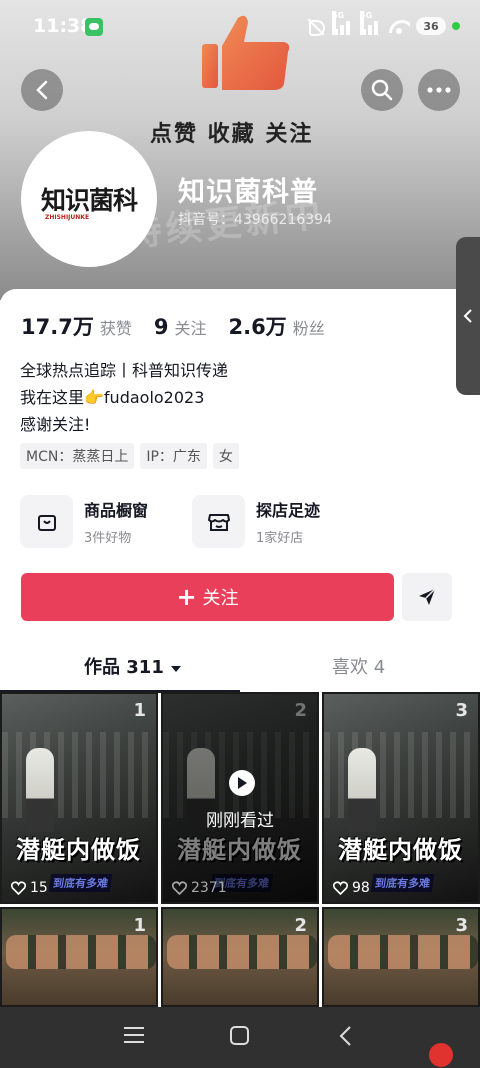  What do you see at coordinates (242, 783) in the screenshot?
I see `play-icon` at bounding box center [242, 783].